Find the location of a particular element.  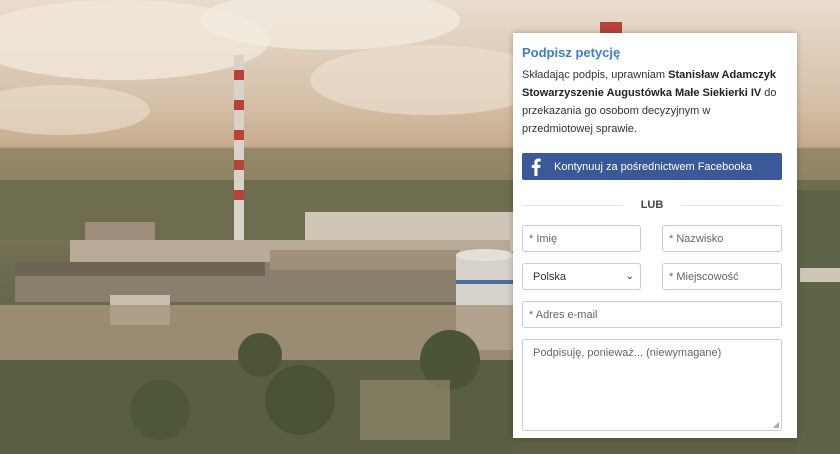

or-label: LUB is located at coordinates (652, 205).